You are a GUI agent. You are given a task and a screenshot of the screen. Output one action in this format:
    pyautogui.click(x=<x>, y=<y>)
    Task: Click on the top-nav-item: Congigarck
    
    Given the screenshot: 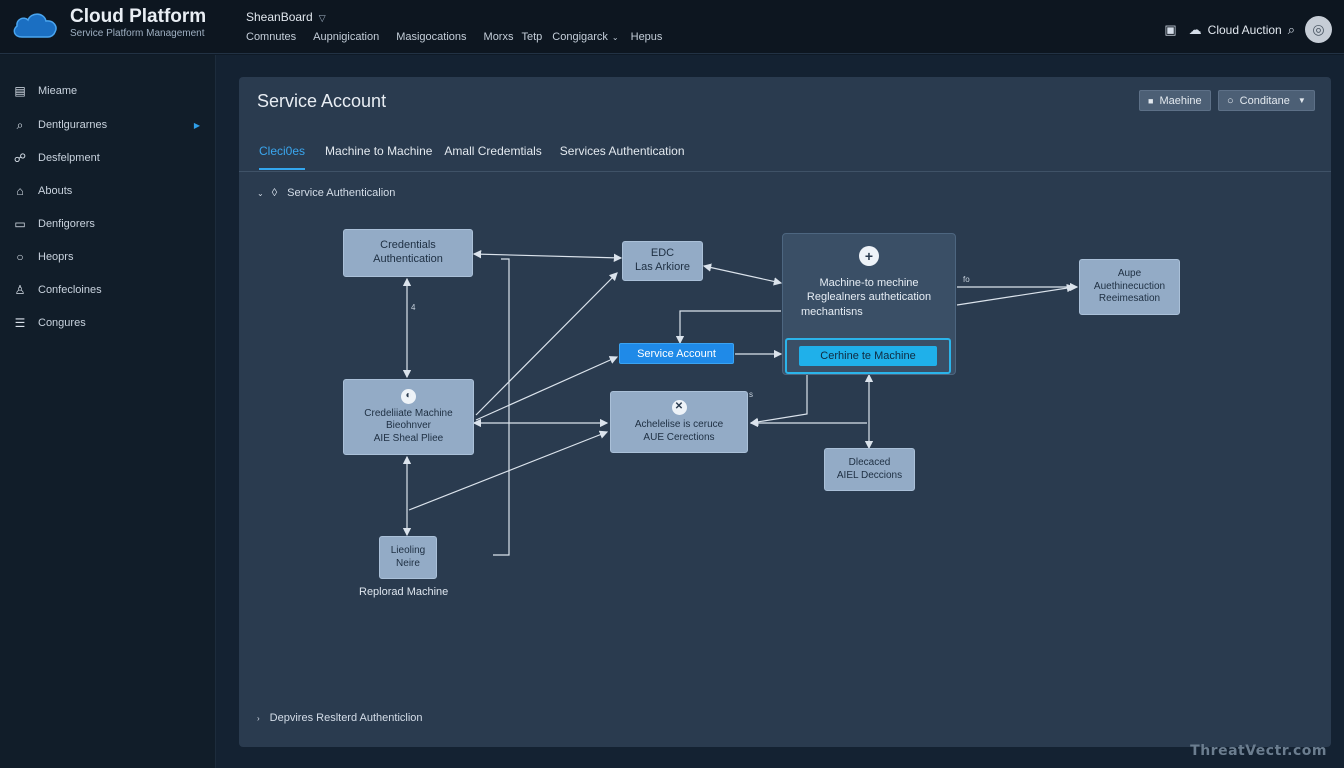 What is the action you would take?
    pyautogui.click(x=580, y=37)
    